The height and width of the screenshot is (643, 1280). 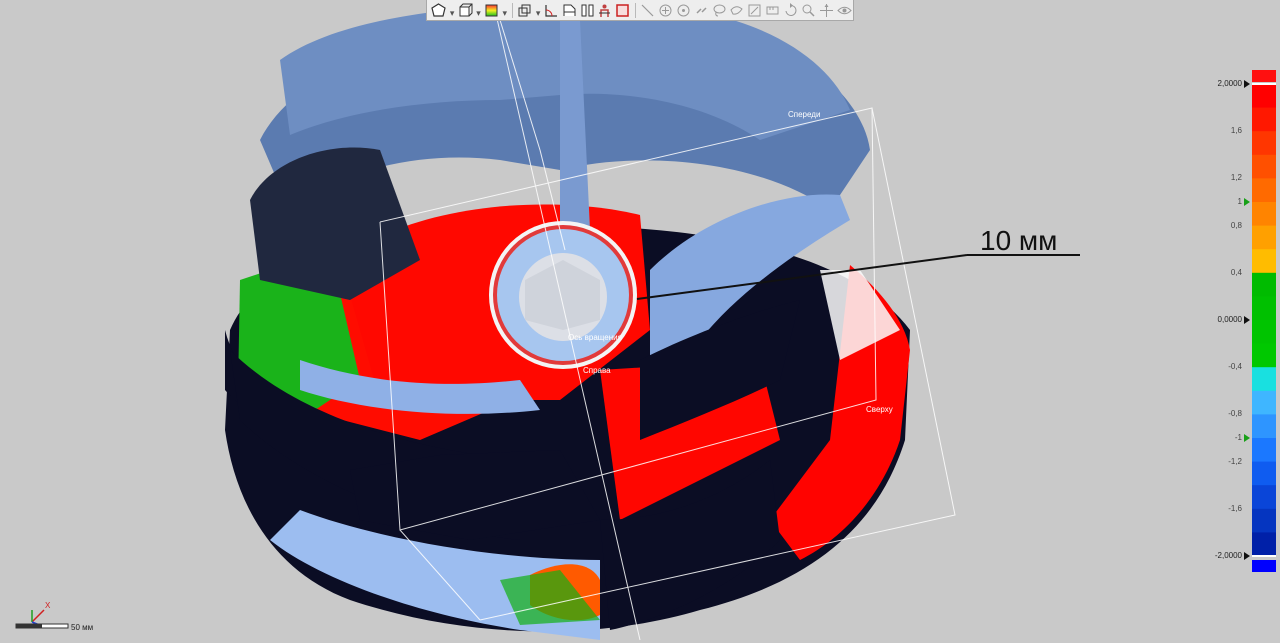 I want to click on rotation-axis-label: Ось вращения, so click(x=595, y=337).